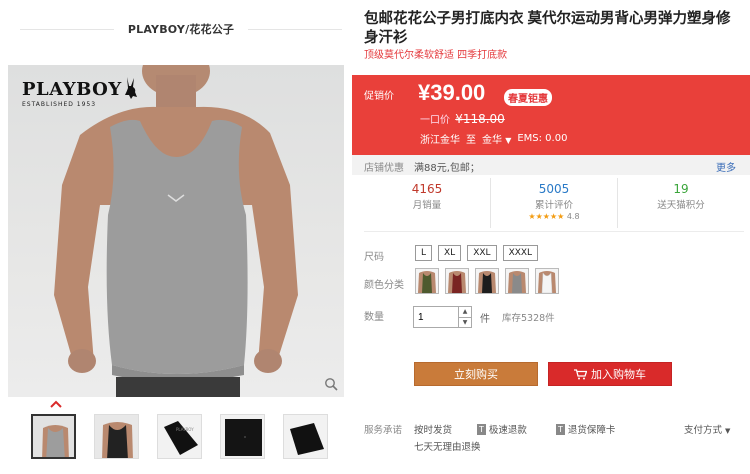  I want to click on monthly-sales: 4165 月销量, so click(427, 203).